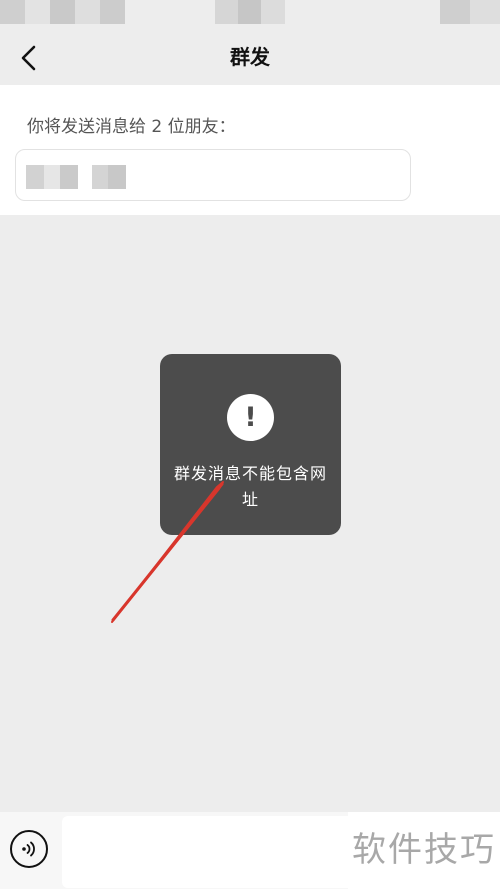  I want to click on watermark: 软件技巧, so click(424, 850).